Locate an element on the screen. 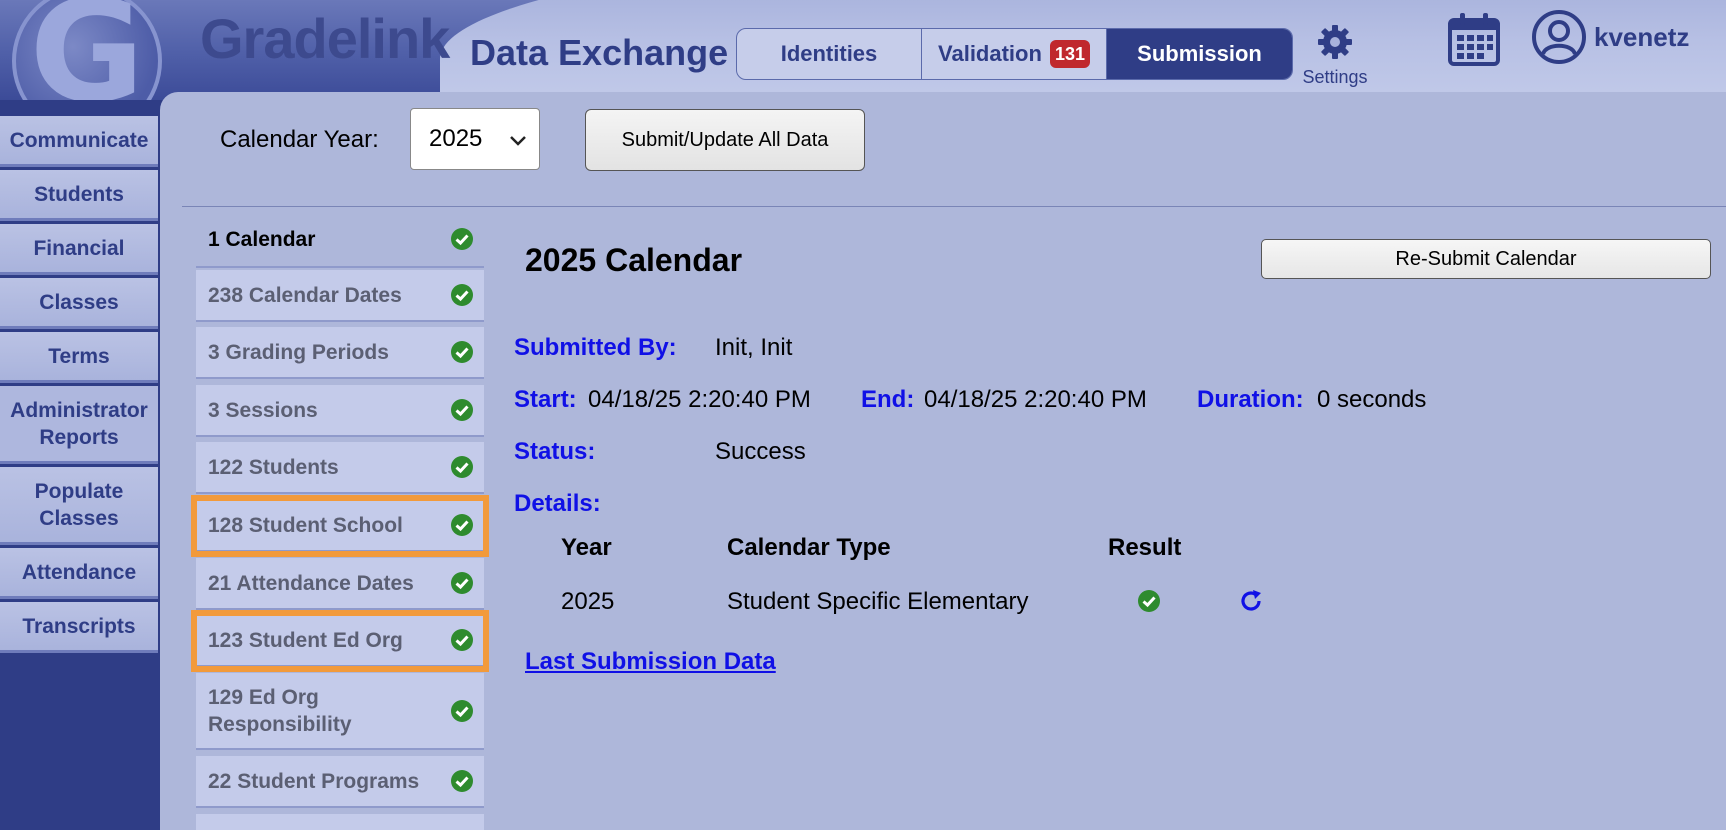 This screenshot has height=830, width=1726. section-item-students: 122 Students is located at coordinates (340, 468).